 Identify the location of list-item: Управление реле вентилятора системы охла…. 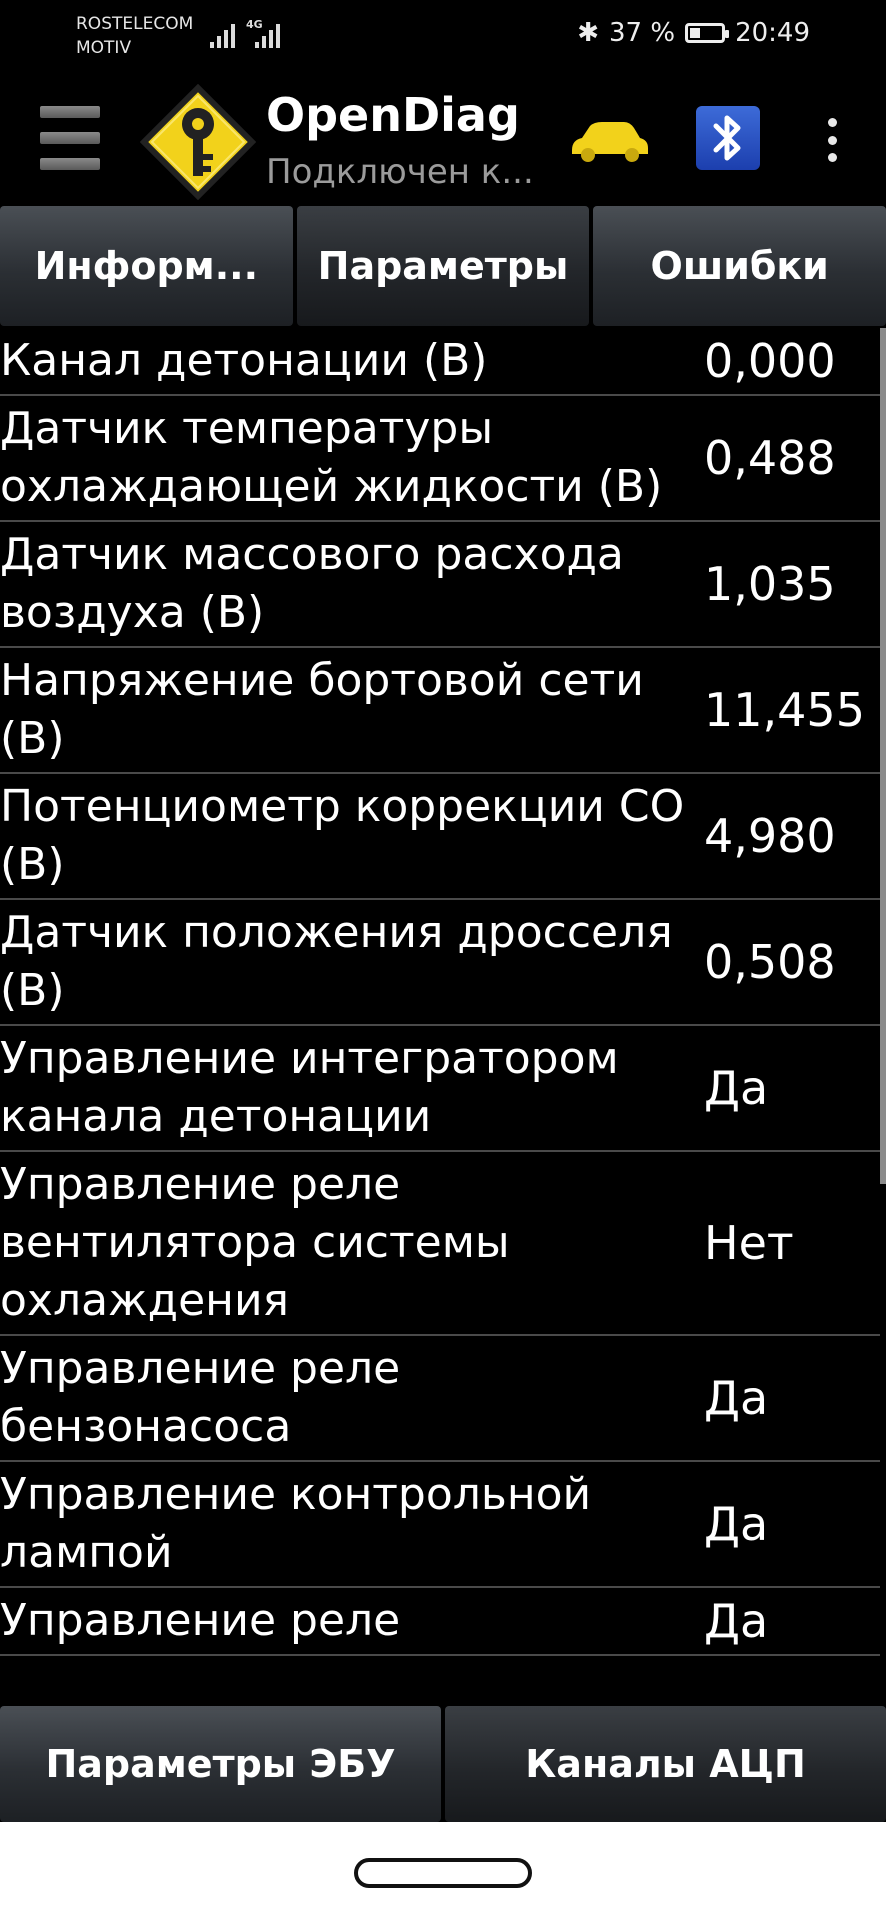
(440, 1244).